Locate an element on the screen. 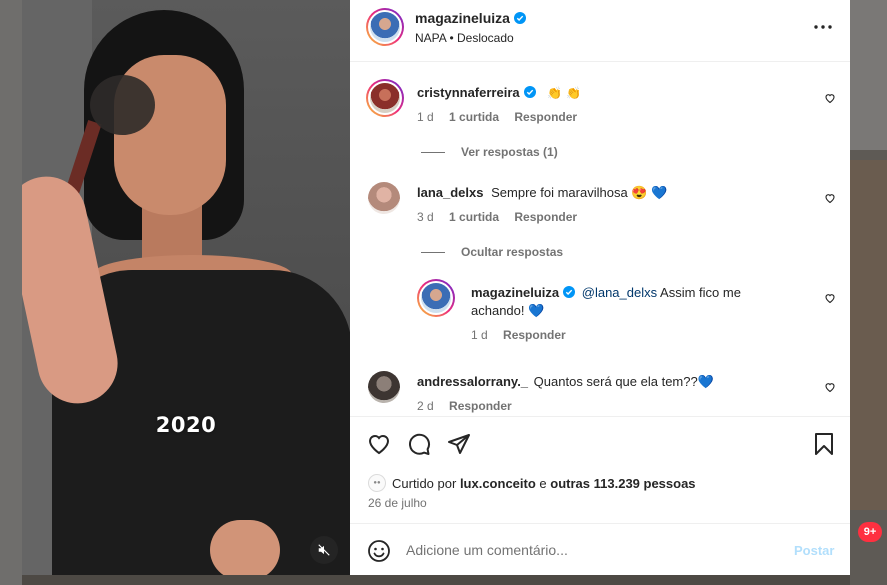 This screenshot has height=585, width=887. emoji-smiley-icon is located at coordinates (379, 551).